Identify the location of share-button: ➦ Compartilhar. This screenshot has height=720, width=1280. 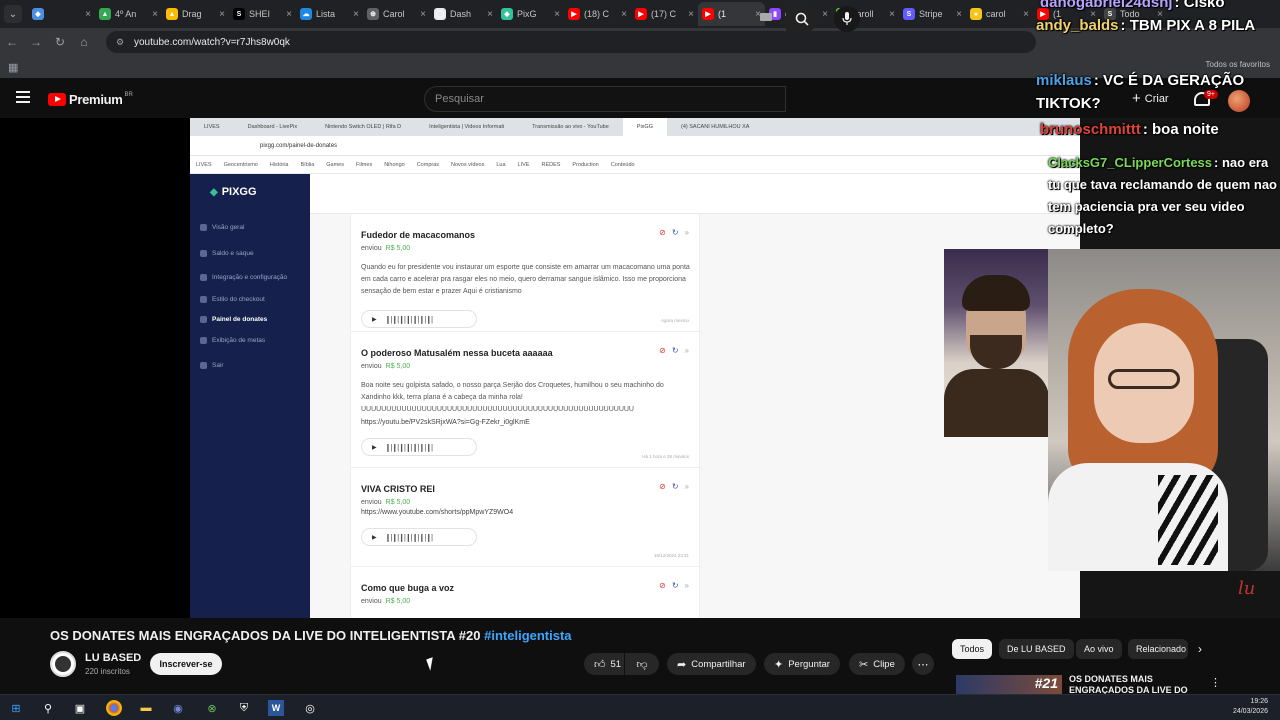
(711, 664).